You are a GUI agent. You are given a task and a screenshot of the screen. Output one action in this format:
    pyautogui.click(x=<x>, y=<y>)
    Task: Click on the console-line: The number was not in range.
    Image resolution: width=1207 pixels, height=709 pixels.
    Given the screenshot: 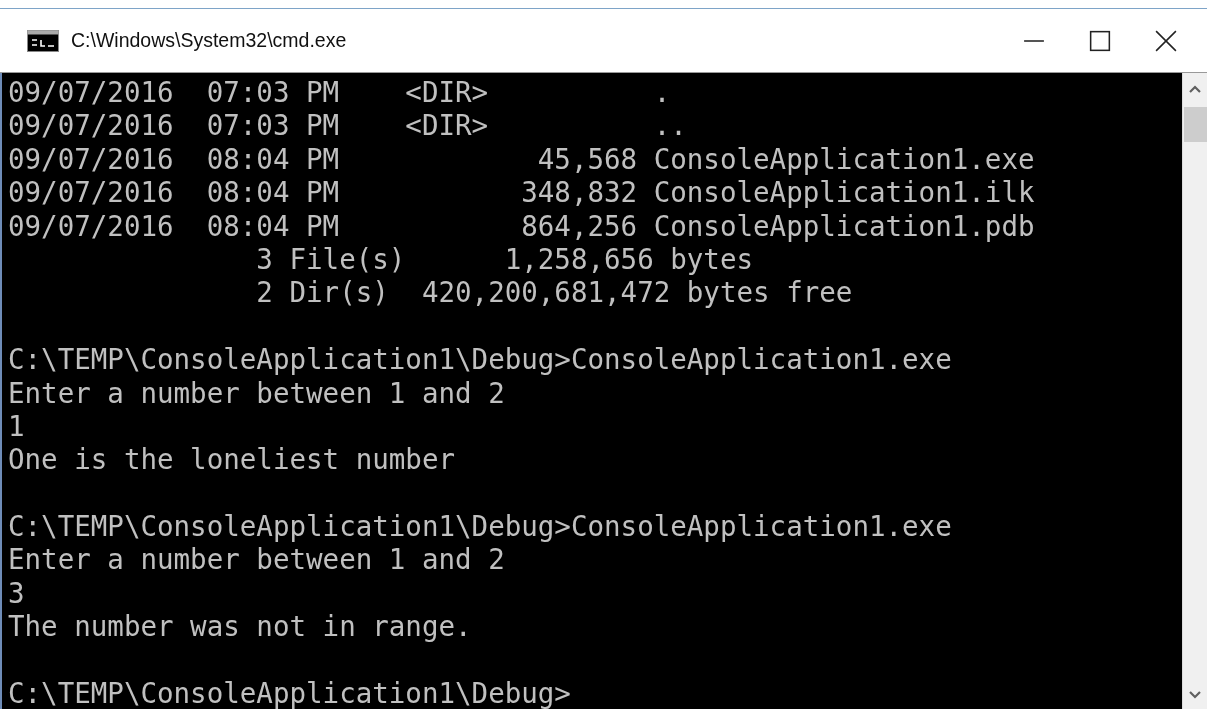 What is the action you would take?
    pyautogui.click(x=240, y=626)
    